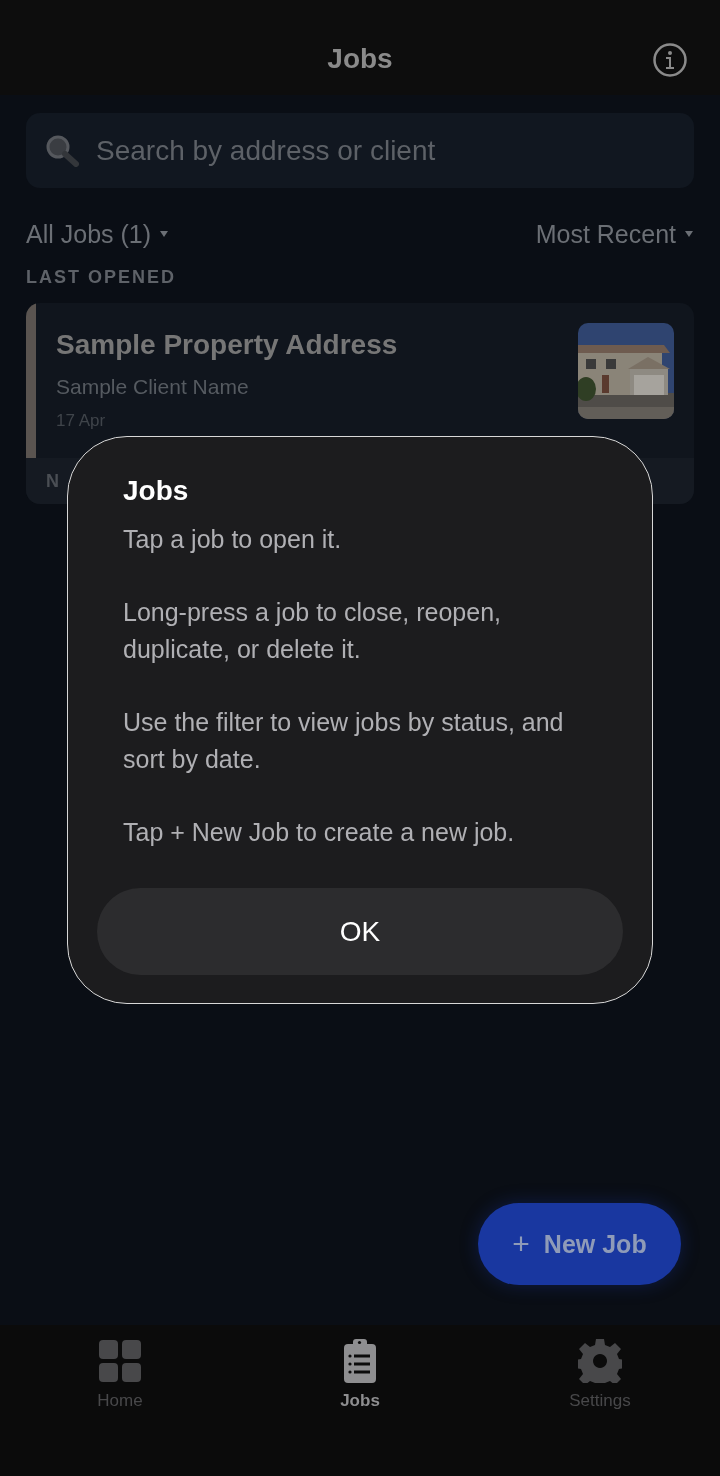 The width and height of the screenshot is (720, 1476). I want to click on info-icon, so click(670, 60).